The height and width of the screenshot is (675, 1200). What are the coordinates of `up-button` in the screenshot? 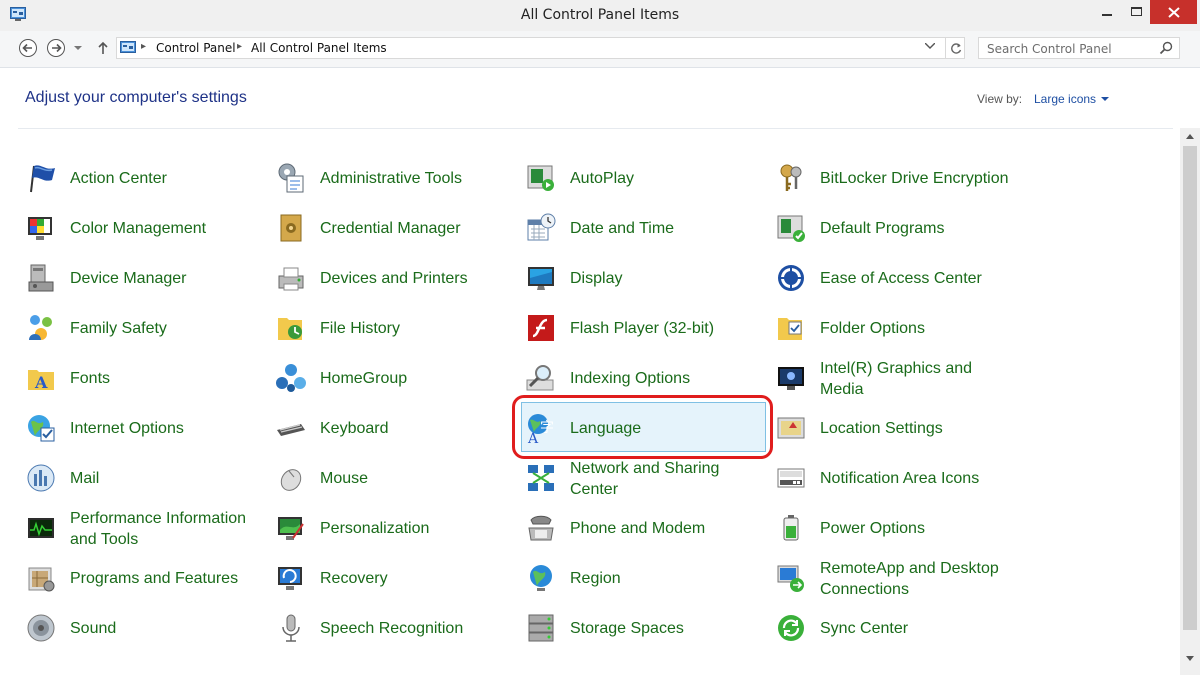 It's located at (103, 48).